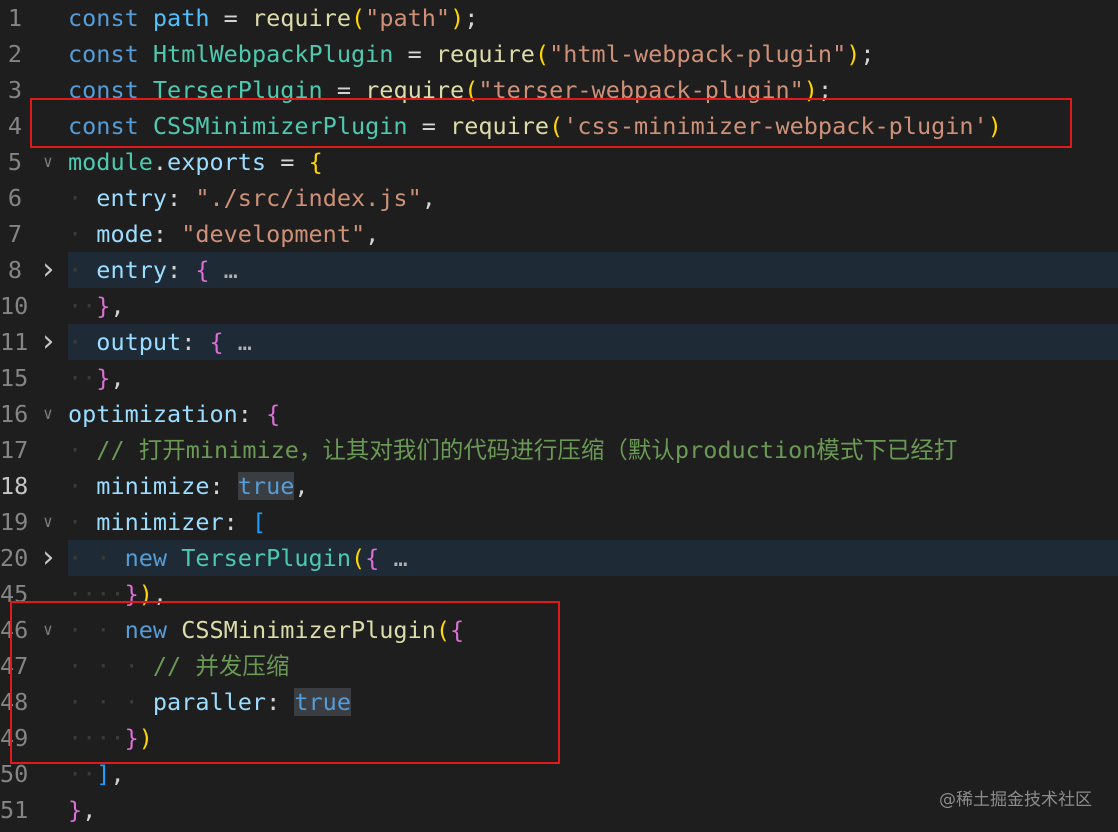 The image size is (1118, 832). Describe the element at coordinates (160, 522) in the screenshot. I see `code-token: minimizer` at that location.